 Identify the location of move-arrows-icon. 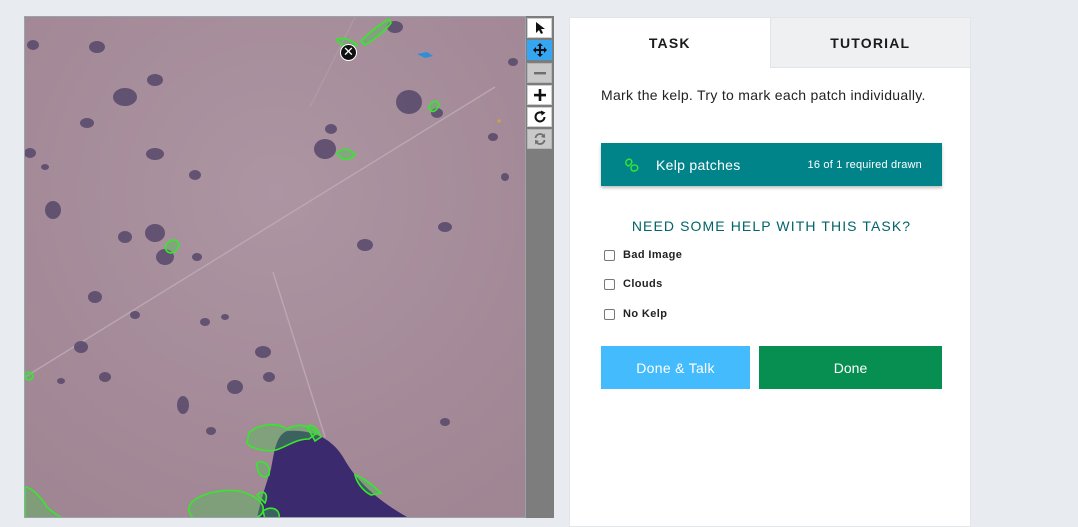
(539, 50).